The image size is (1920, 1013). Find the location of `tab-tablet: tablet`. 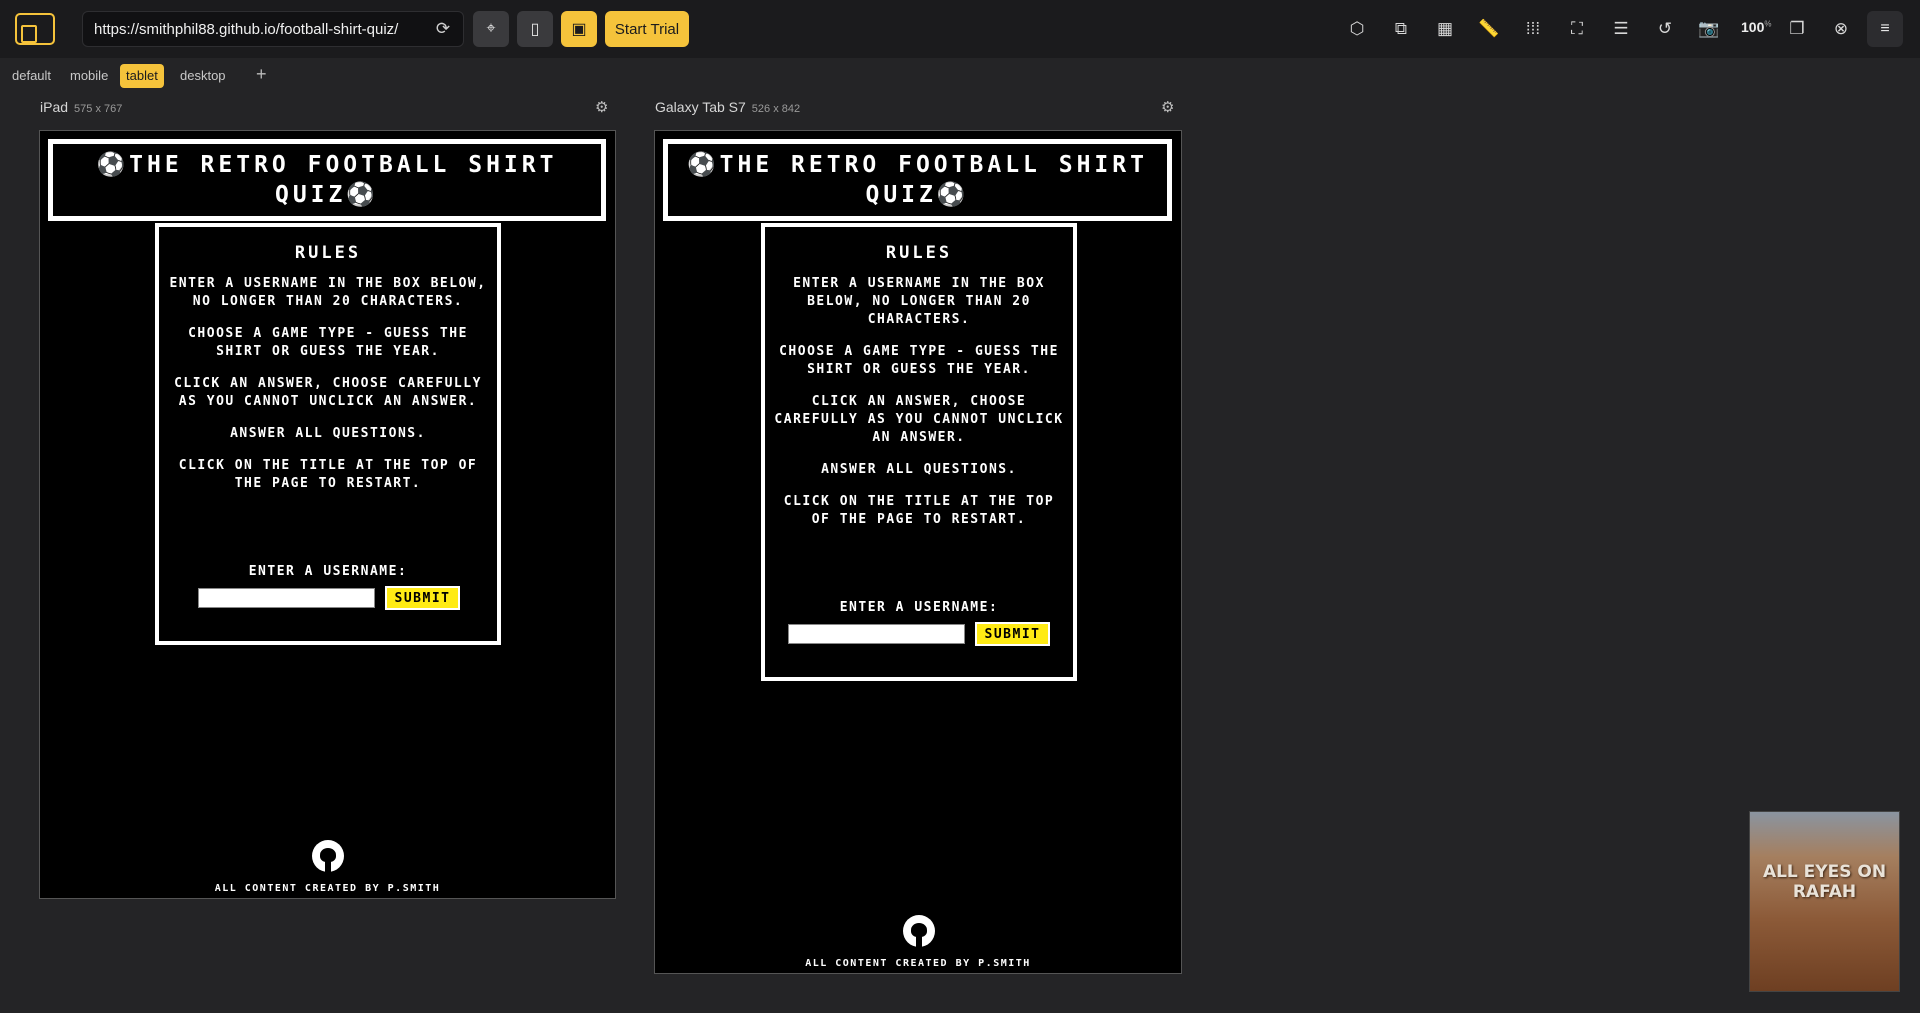

tab-tablet: tablet is located at coordinates (142, 76).